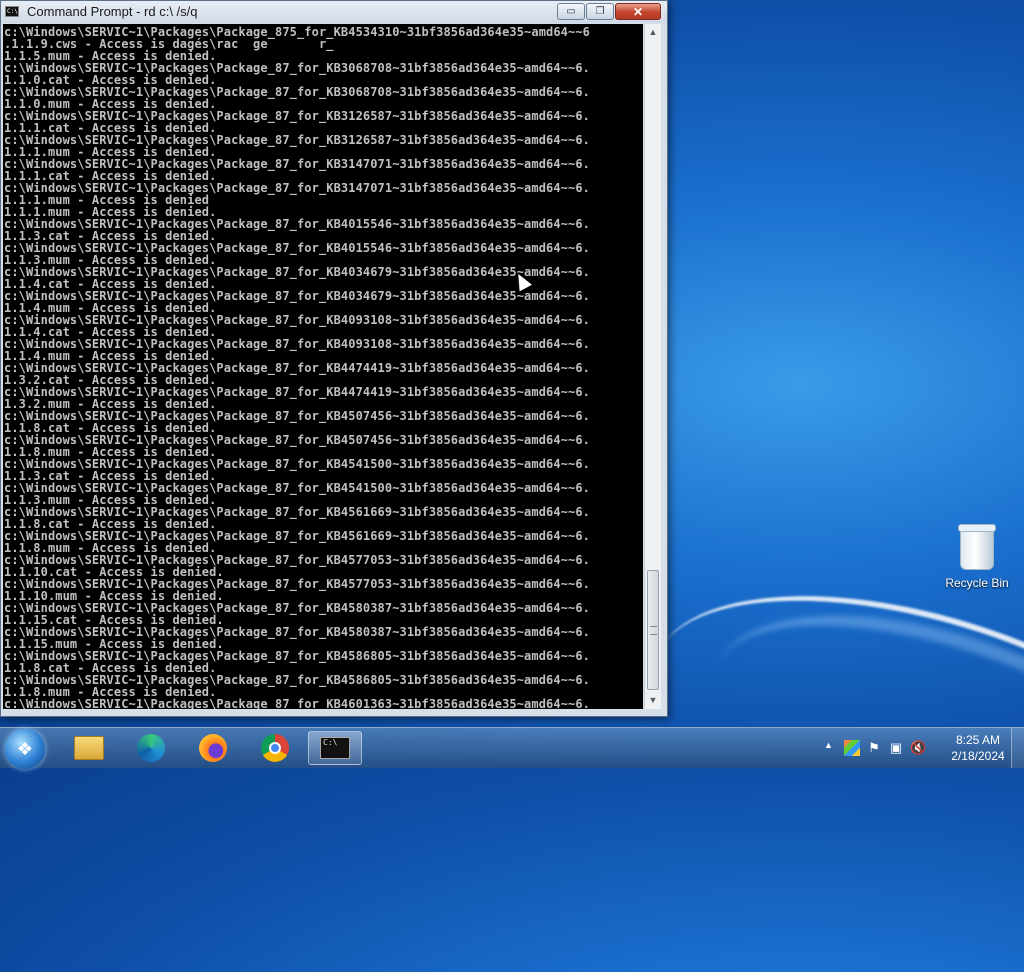 The height and width of the screenshot is (972, 1024). Describe the element at coordinates (112, 11) in the screenshot. I see `window-title: Command Prompt - rd c:\ /s/q` at that location.